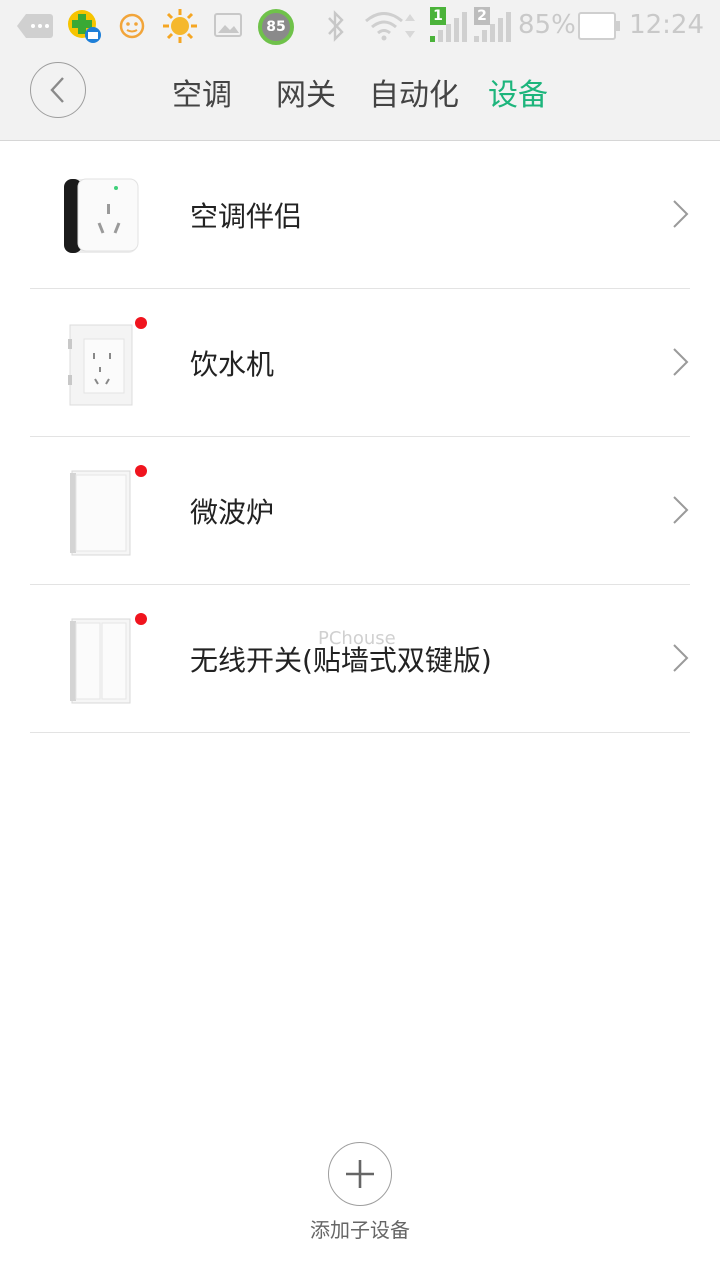 The image size is (720, 1280). Describe the element at coordinates (84, 26) in the screenshot. I see `app-notify-icon` at that location.